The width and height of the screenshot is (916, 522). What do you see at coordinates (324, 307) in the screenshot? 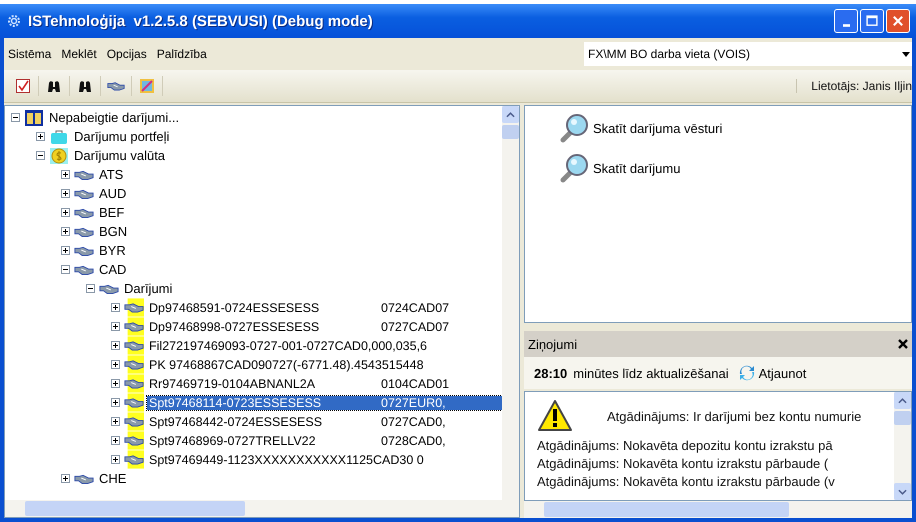
I see `tree-item: Dp97468591-0724ESSESESS 0724CAD07` at bounding box center [324, 307].